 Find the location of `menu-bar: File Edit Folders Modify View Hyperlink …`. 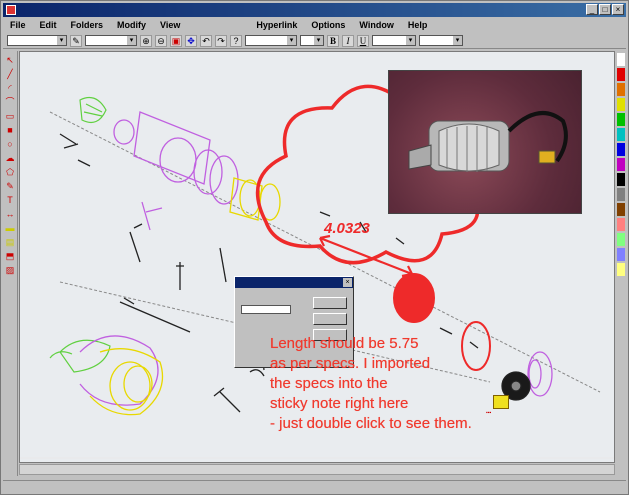

menu-bar: File Edit Folders Modify View Hyperlink … is located at coordinates (314, 25).